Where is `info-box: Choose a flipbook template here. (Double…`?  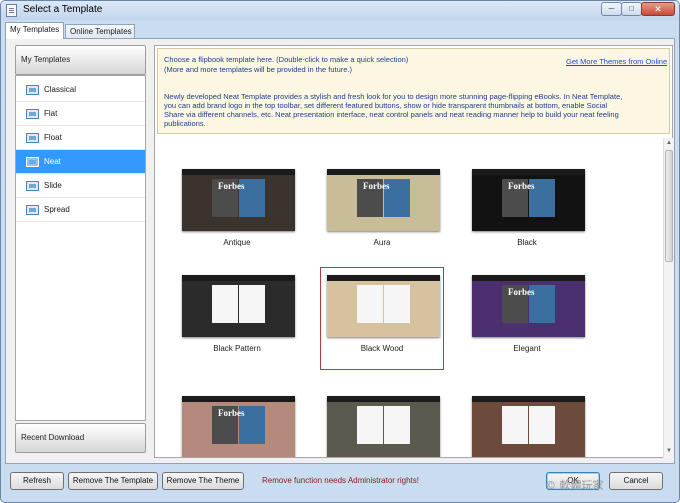 info-box: Choose a flipbook template here. (Double… is located at coordinates (413, 91).